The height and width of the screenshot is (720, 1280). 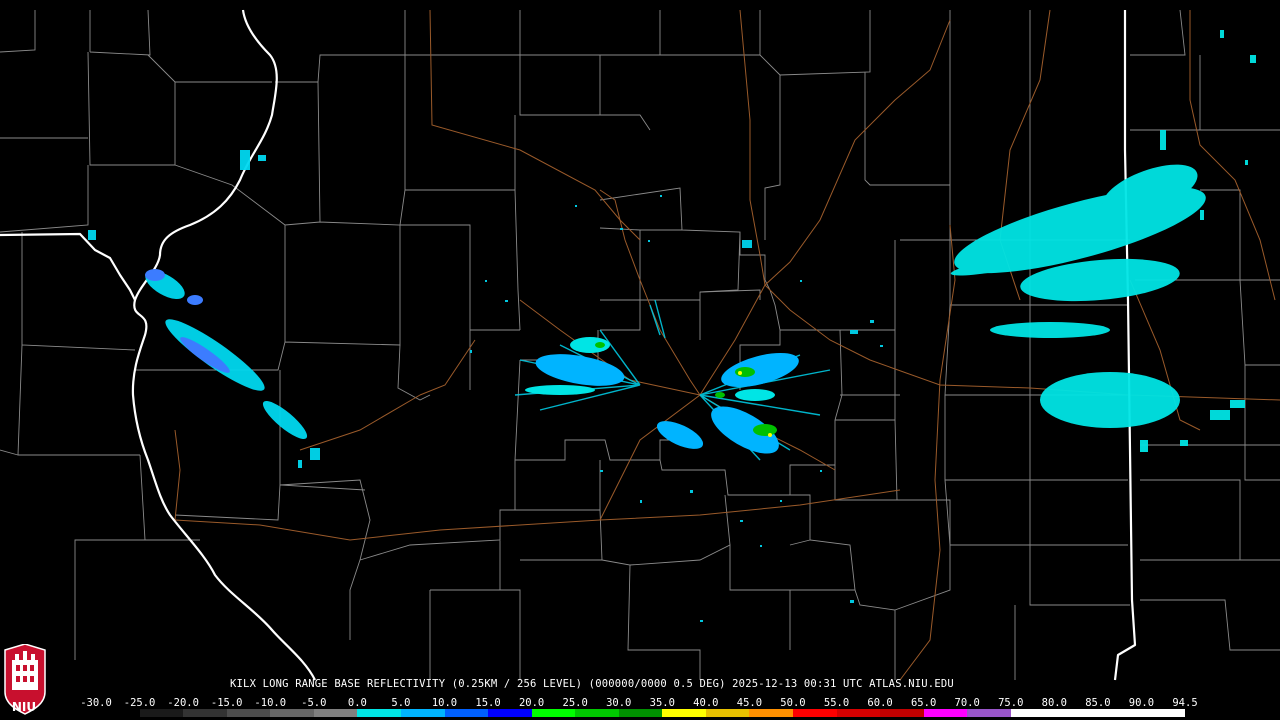 I want to click on legend-tick-label: 0.0, so click(x=357, y=703).